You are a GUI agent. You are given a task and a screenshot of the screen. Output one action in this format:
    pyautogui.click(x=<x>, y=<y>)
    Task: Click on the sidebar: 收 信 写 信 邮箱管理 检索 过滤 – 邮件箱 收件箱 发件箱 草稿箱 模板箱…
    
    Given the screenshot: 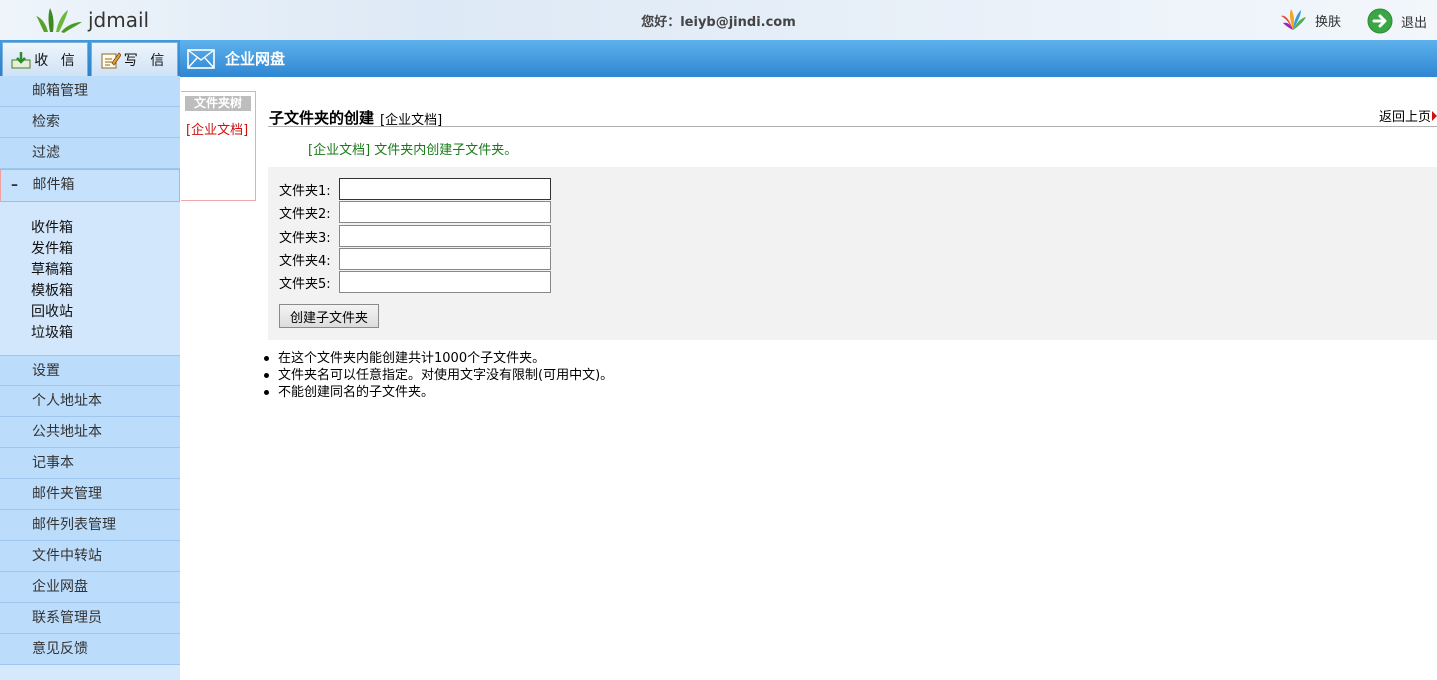 What is the action you would take?
    pyautogui.click(x=90, y=360)
    